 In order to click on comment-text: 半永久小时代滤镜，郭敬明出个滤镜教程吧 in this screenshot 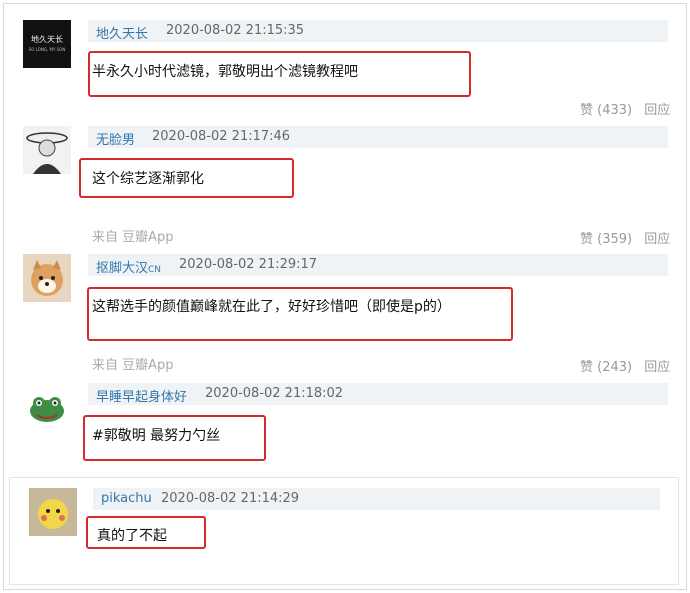, I will do `click(225, 72)`.